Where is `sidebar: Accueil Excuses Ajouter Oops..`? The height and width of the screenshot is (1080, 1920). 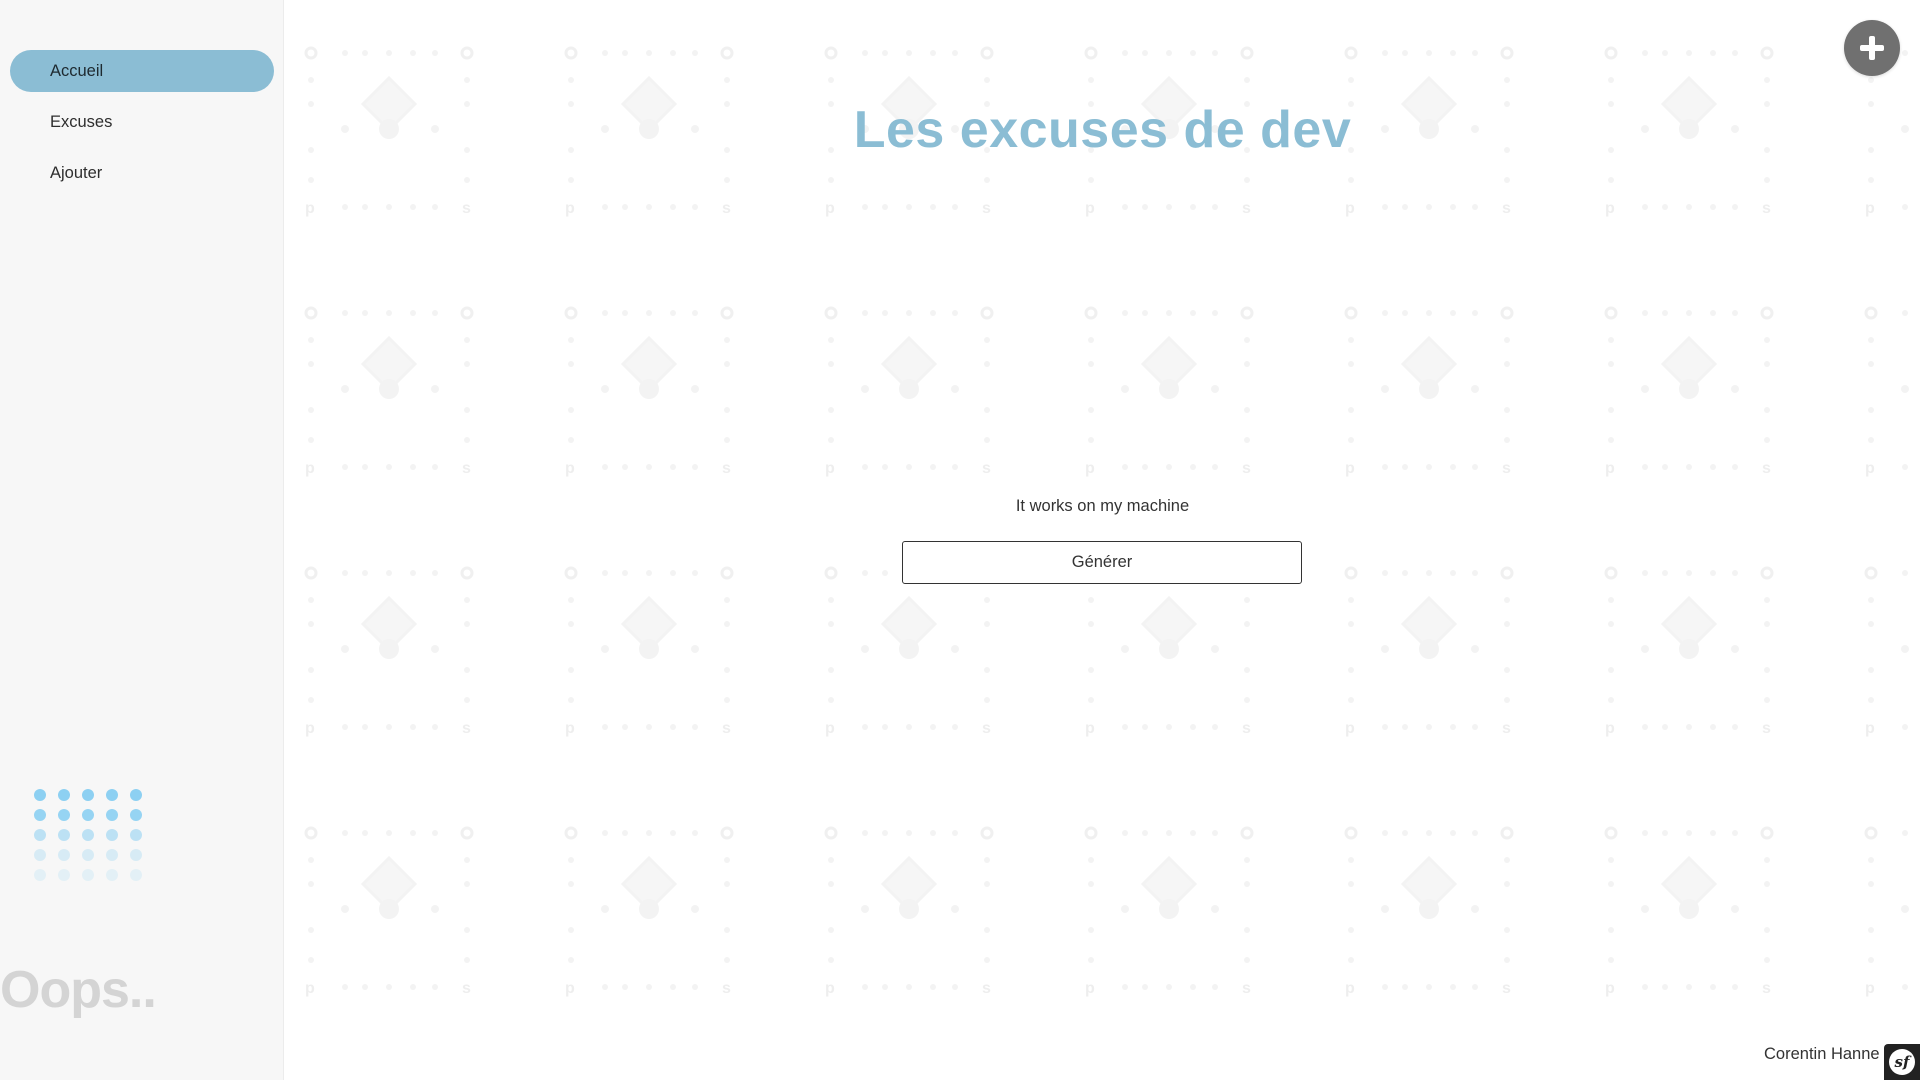 sidebar: Accueil Excuses Ajouter Oops.. is located at coordinates (142, 540).